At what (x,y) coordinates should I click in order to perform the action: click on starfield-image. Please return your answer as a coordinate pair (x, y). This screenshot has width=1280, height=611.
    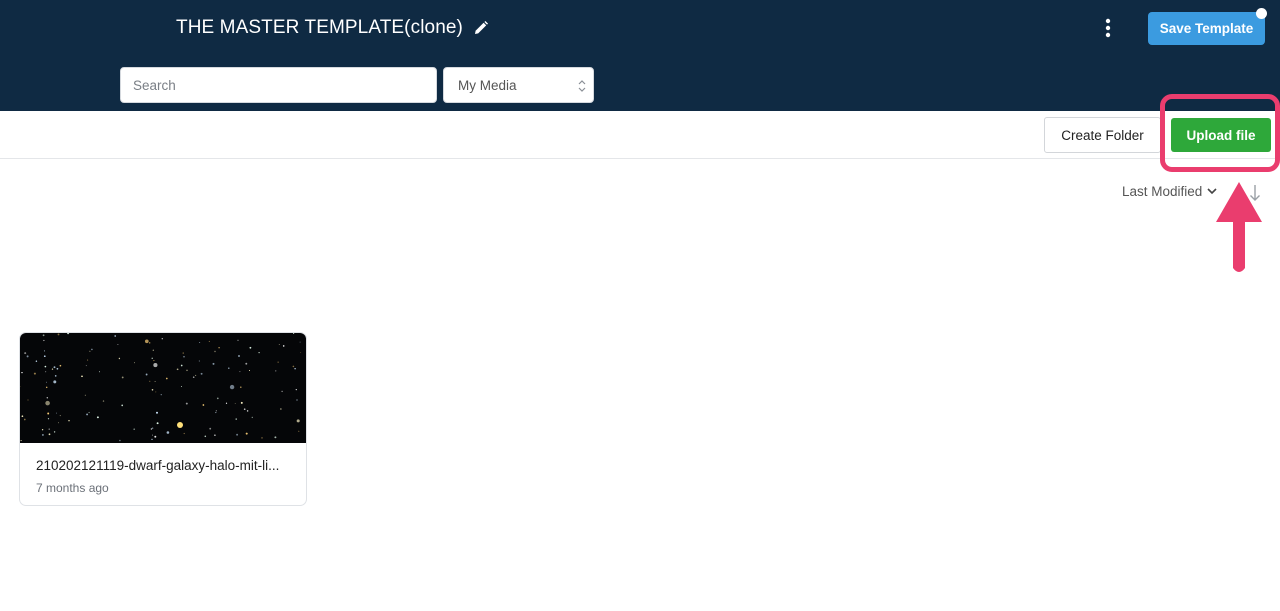
    Looking at the image, I should click on (163, 388).